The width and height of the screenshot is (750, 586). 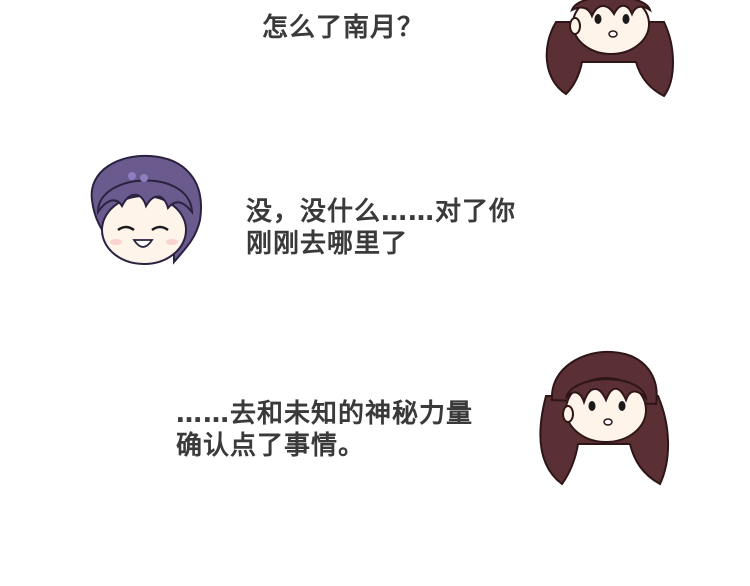 What do you see at coordinates (327, 244) in the screenshot?
I see `dialogue-line-2b: 刚刚去哪里了` at bounding box center [327, 244].